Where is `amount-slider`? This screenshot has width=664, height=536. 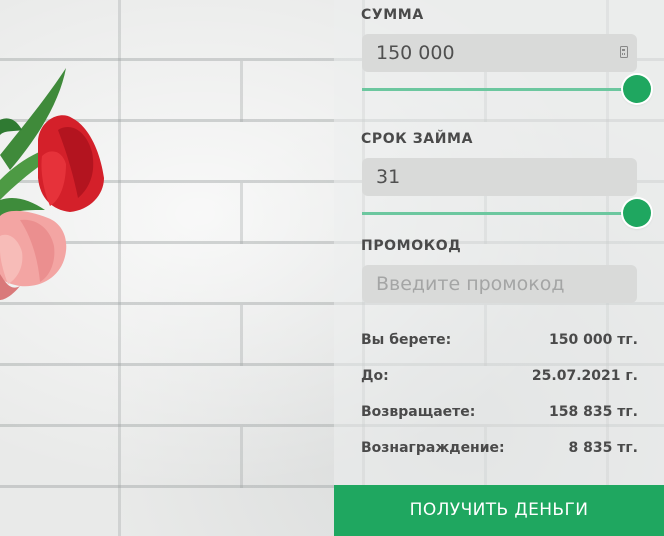
amount-slider is located at coordinates (506, 89).